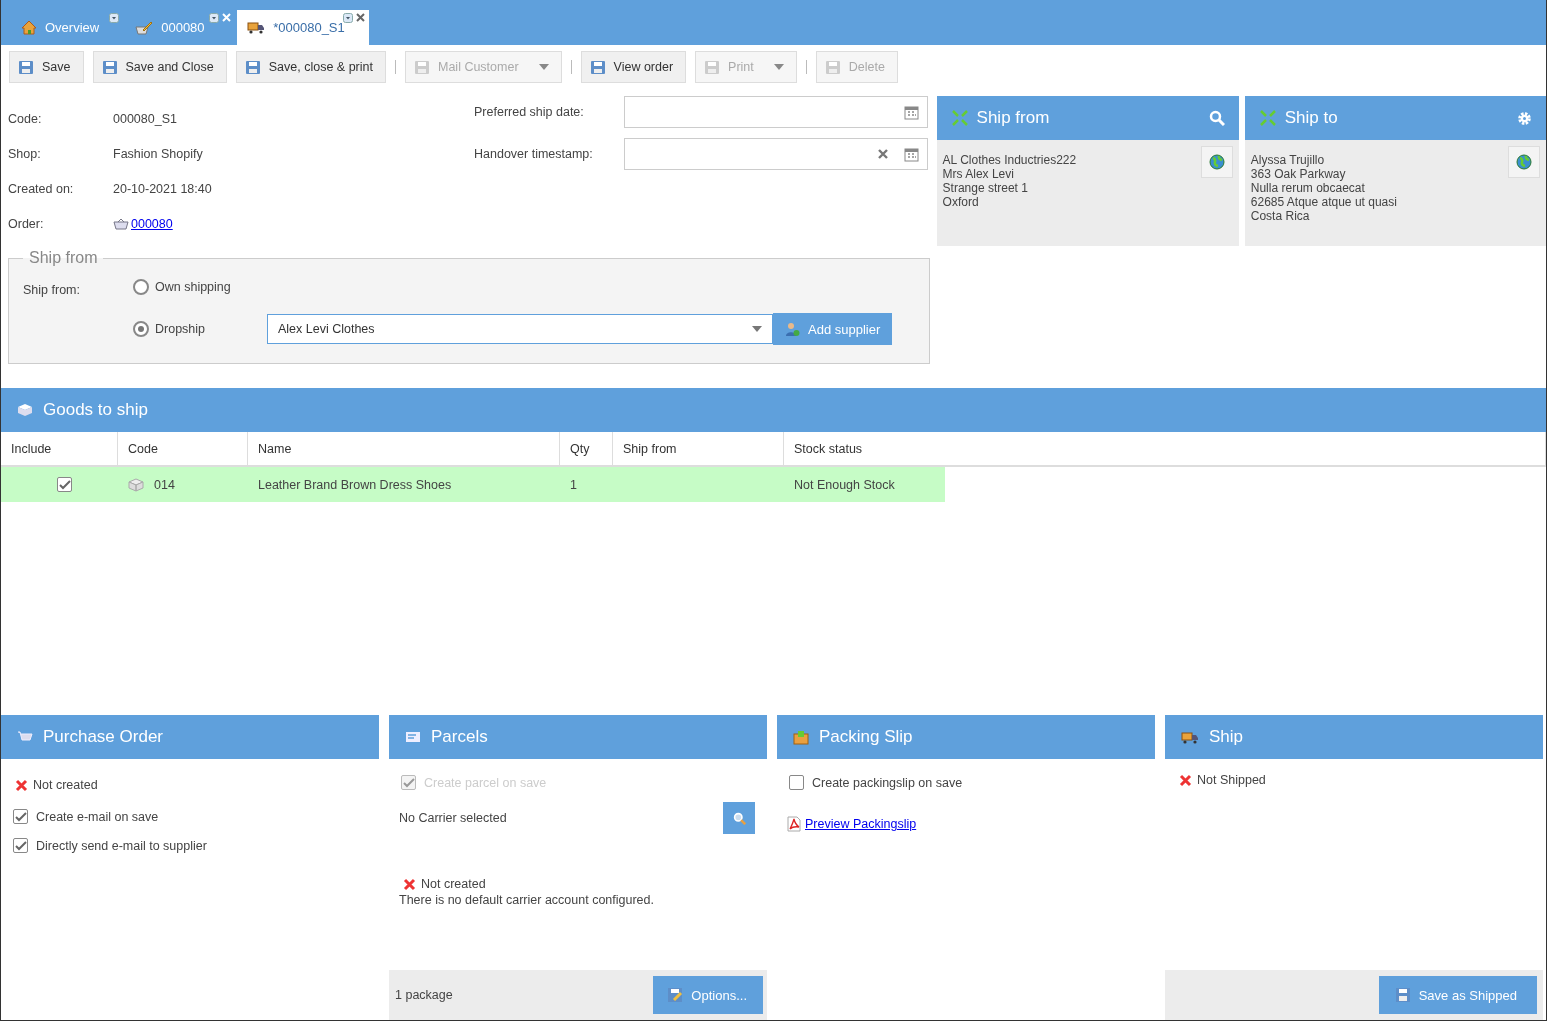 This screenshot has width=1547, height=1022. Describe the element at coordinates (675, 995) in the screenshot. I see `floppy-pencil-icon` at that location.